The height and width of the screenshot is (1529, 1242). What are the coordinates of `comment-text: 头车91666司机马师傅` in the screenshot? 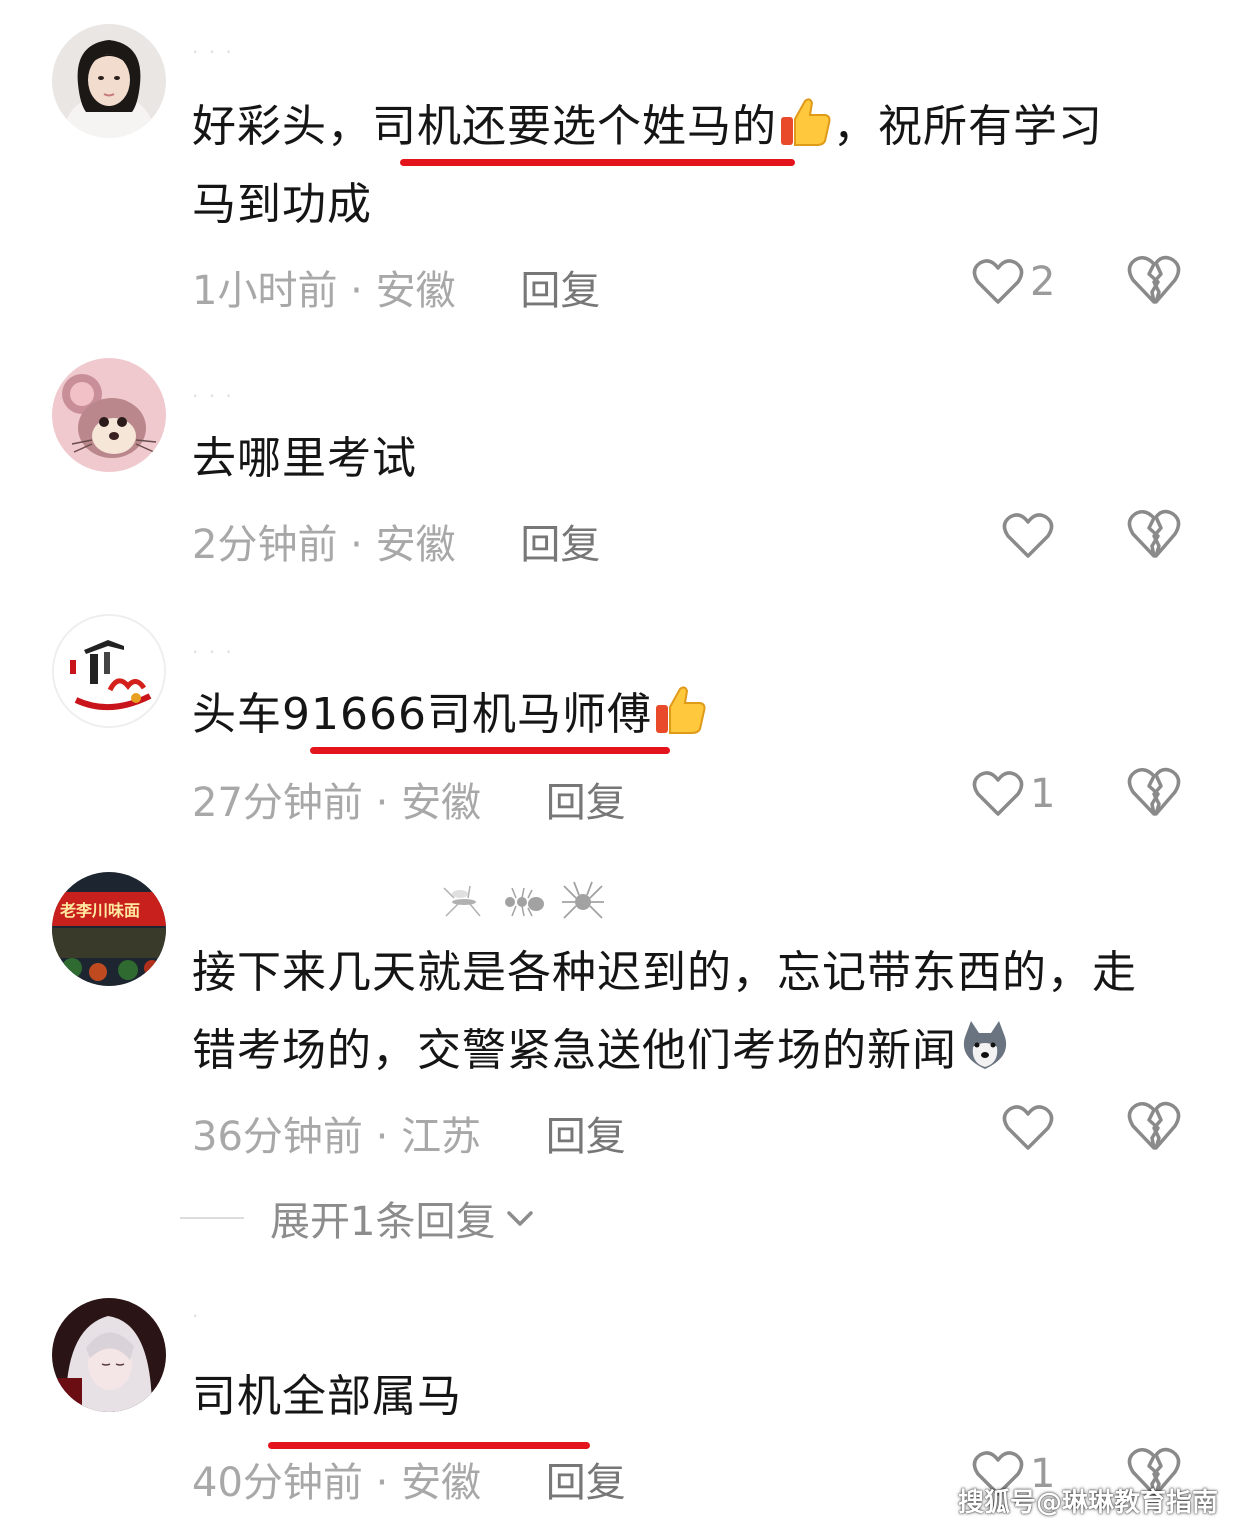 It's located at (692, 715).